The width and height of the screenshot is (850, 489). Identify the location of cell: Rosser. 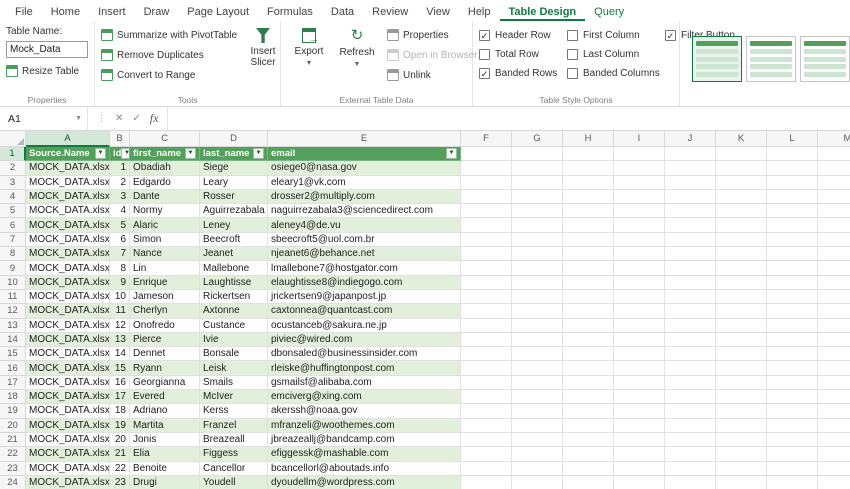
(234, 197).